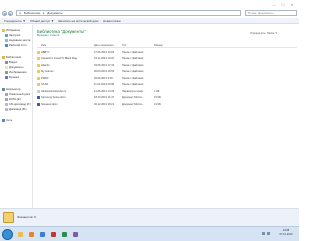 Image resolution: width=320 pixels, height=241 pixels. I want to click on file-date: 02.12.2013 19:21, so click(104, 104).